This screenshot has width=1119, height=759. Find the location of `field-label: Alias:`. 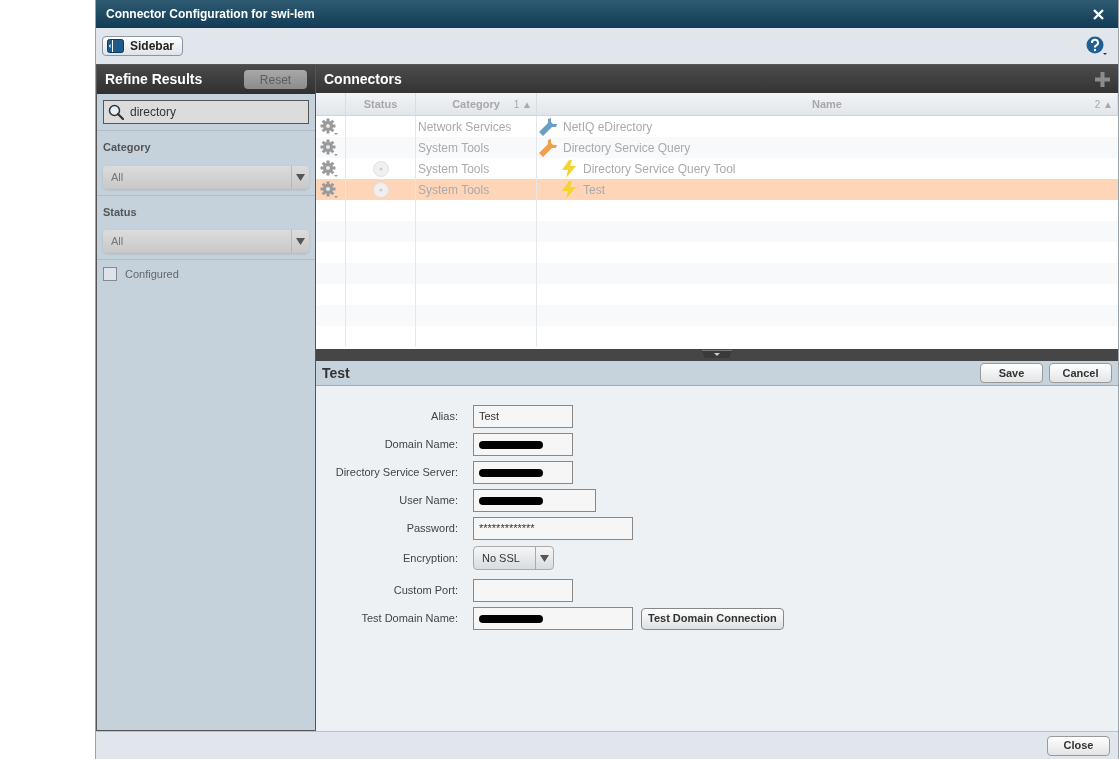

field-label: Alias: is located at coordinates (444, 417).